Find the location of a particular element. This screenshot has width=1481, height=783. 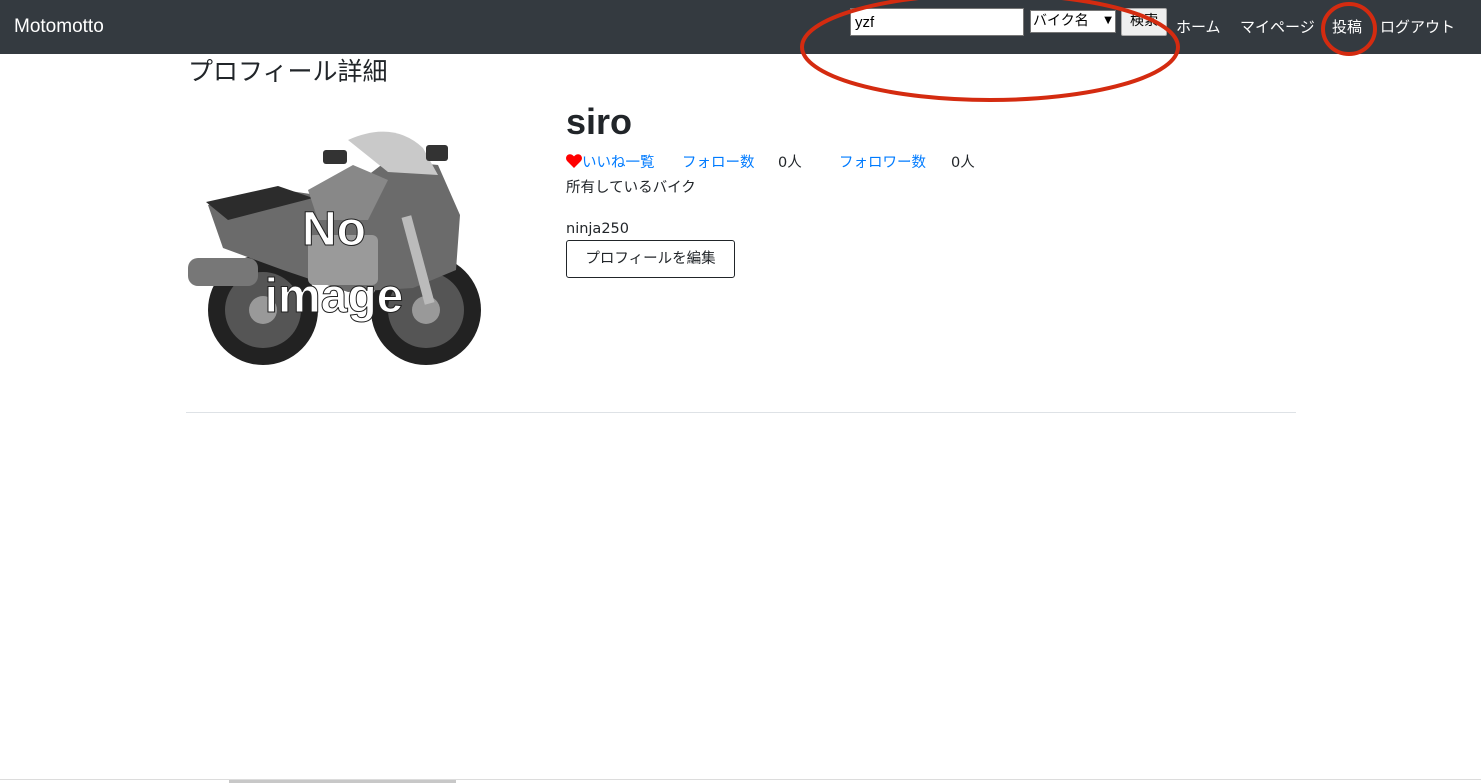

heart-icon is located at coordinates (574, 161).